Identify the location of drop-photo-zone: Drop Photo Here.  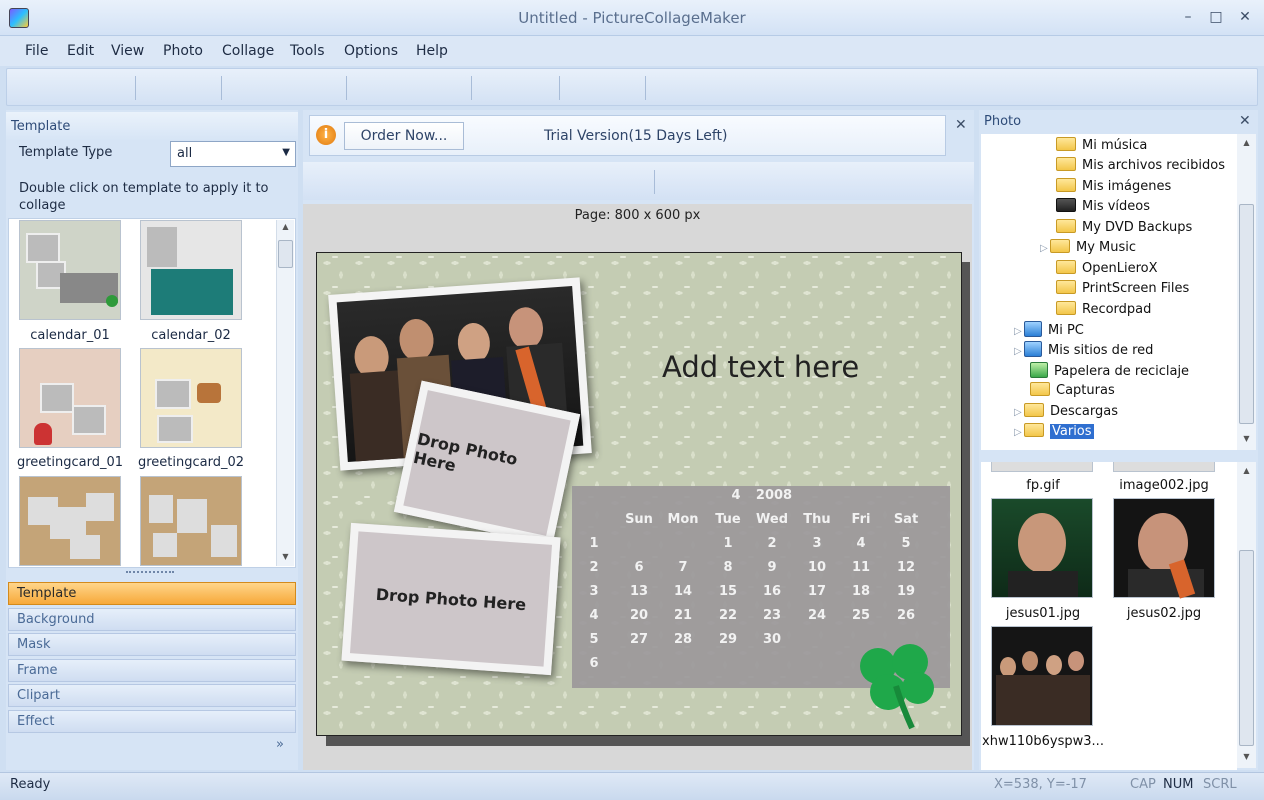
(451, 599).